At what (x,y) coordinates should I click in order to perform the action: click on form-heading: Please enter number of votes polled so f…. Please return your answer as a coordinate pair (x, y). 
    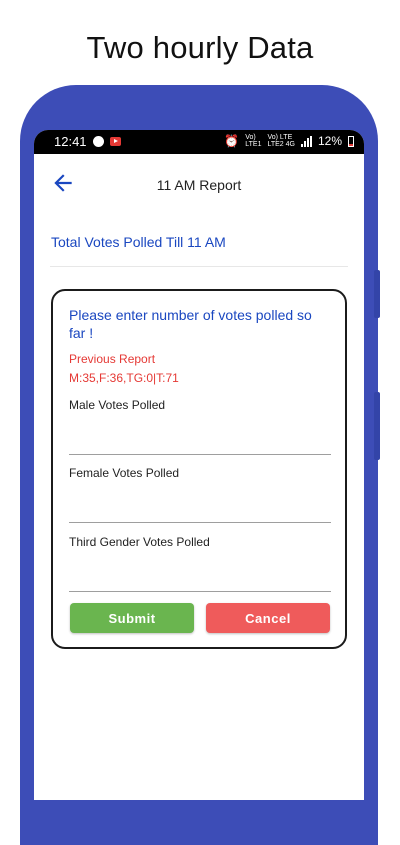
    Looking at the image, I should click on (190, 324).